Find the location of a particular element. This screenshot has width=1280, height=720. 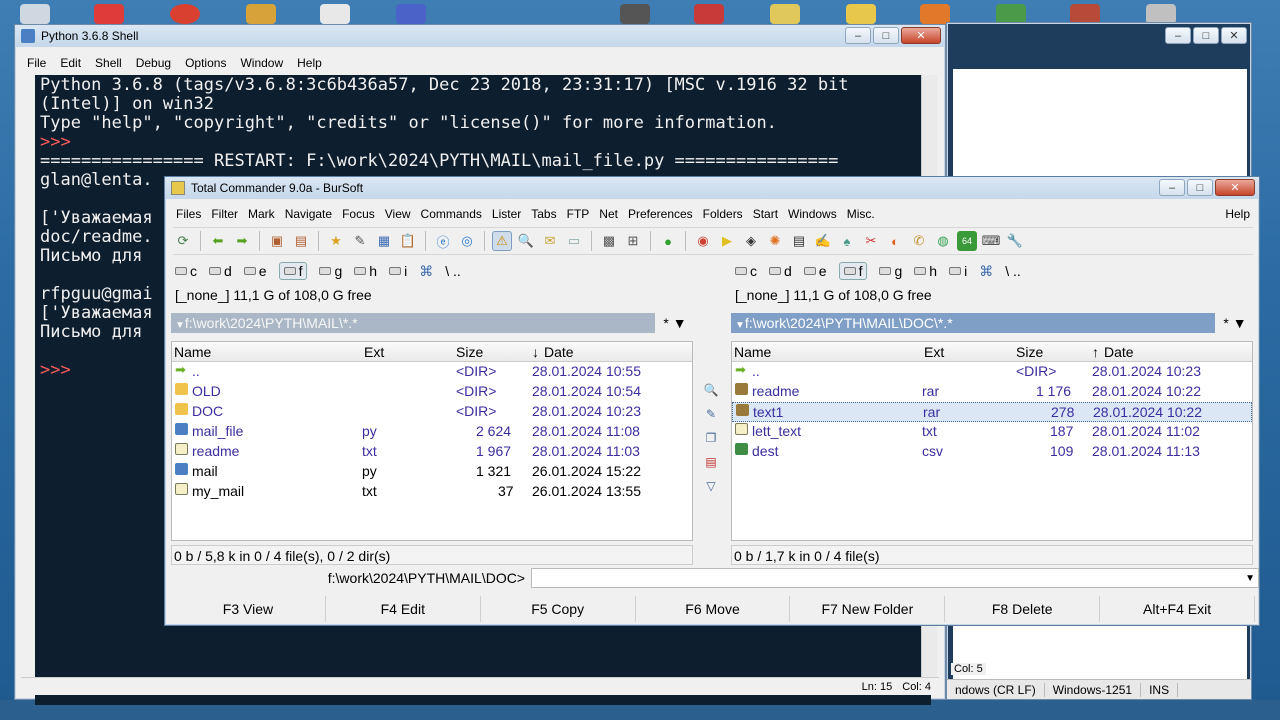

tools-icon: 🔧 is located at coordinates (1015, 241).